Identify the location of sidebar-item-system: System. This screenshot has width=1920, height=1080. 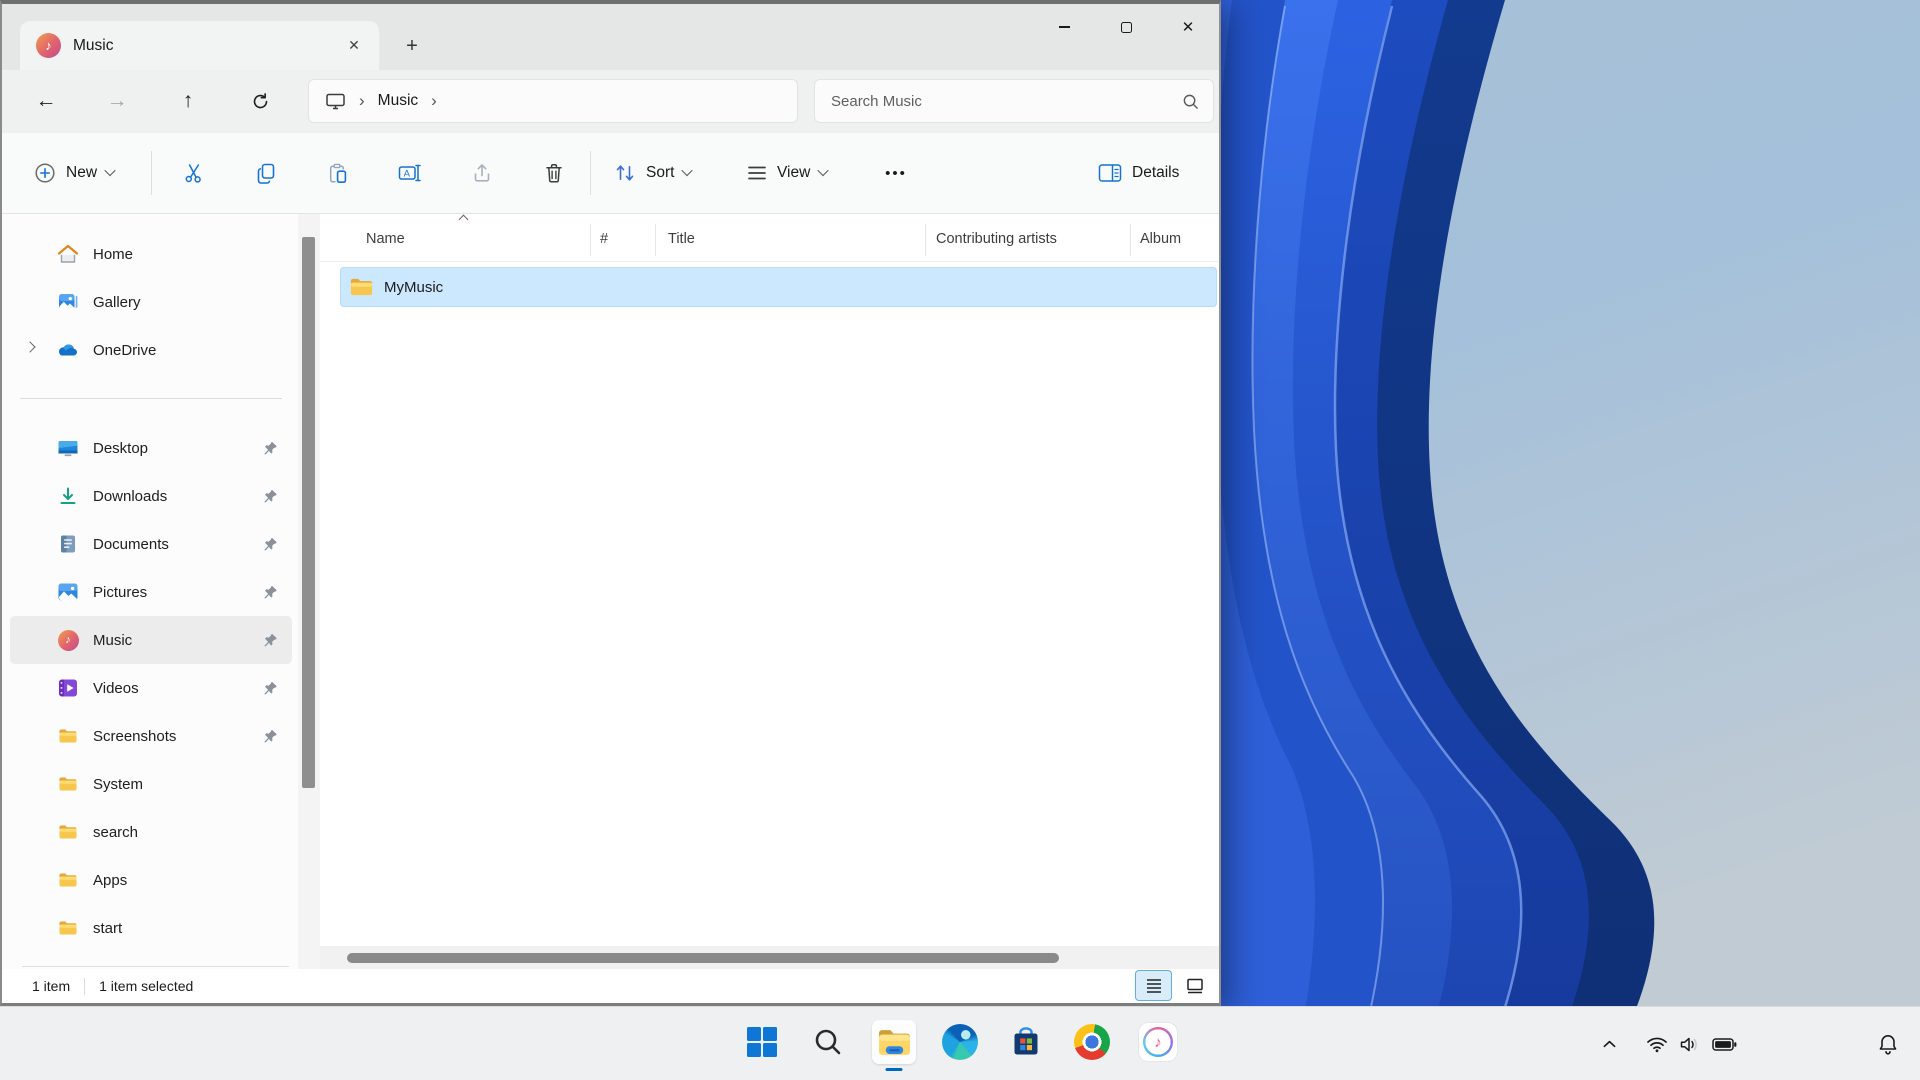
(151, 784).